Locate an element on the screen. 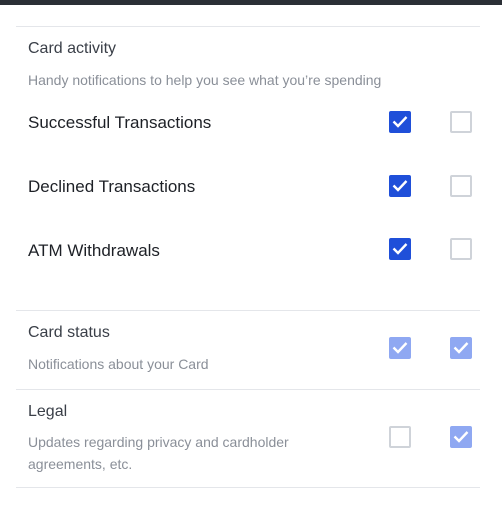 The width and height of the screenshot is (502, 512). legal-title: Legal is located at coordinates (48, 411).